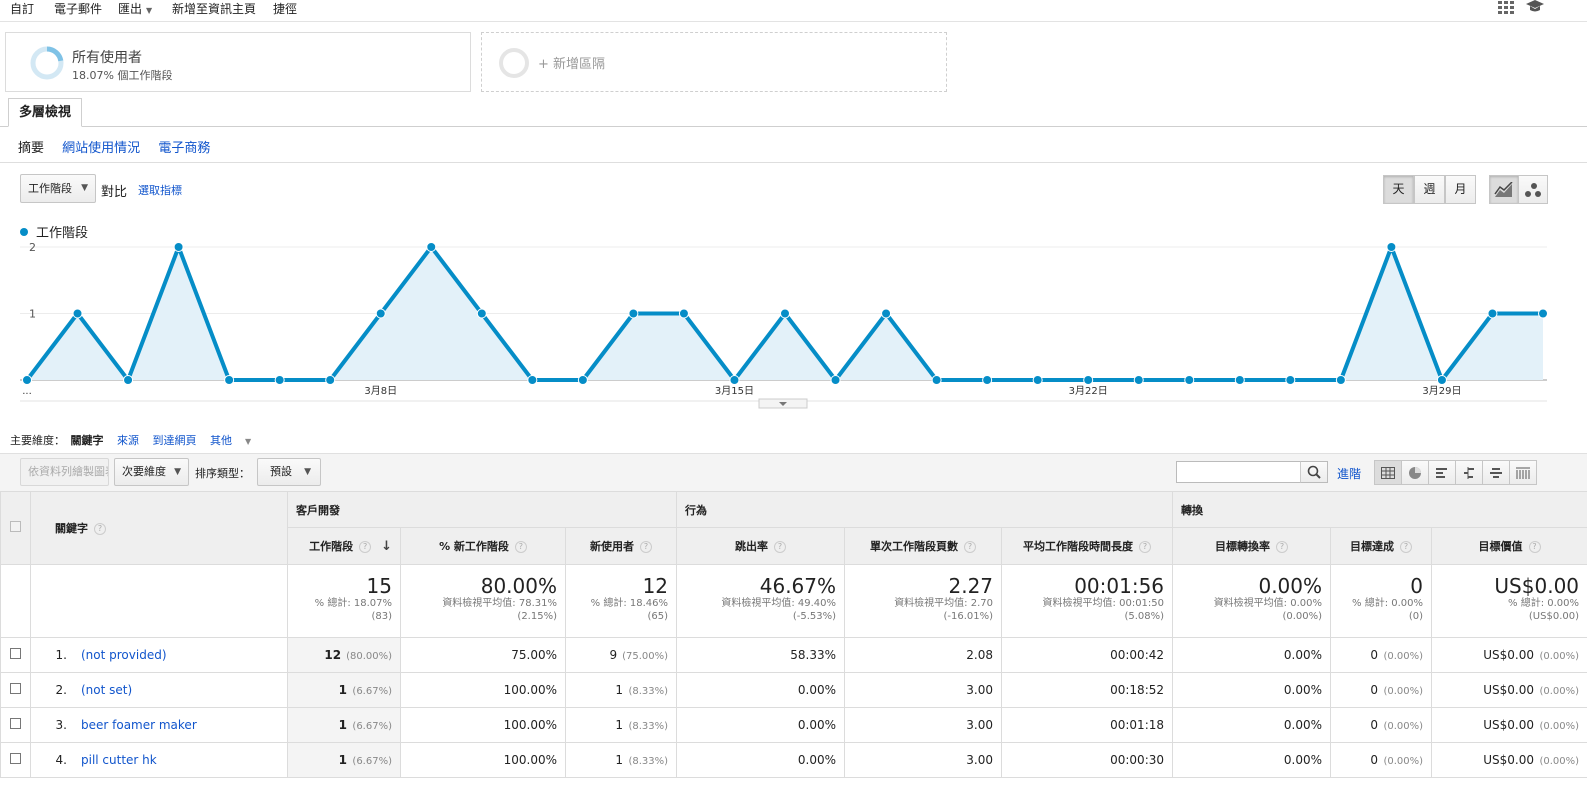 This screenshot has height=785, width=1587. Describe the element at coordinates (107, 58) in the screenshot. I see `segment-title: 所有使用者` at that location.